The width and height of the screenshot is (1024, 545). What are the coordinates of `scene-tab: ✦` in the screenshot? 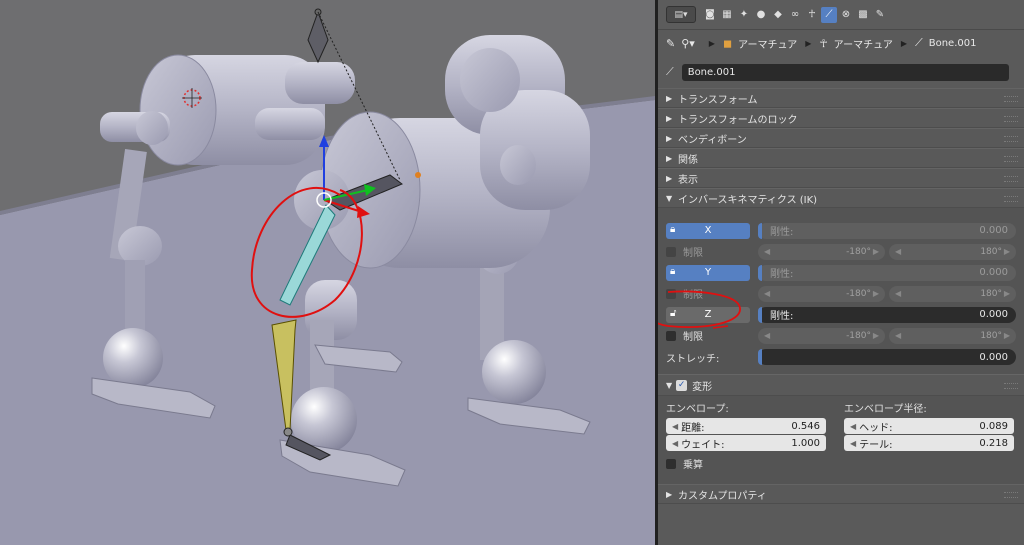 It's located at (744, 15).